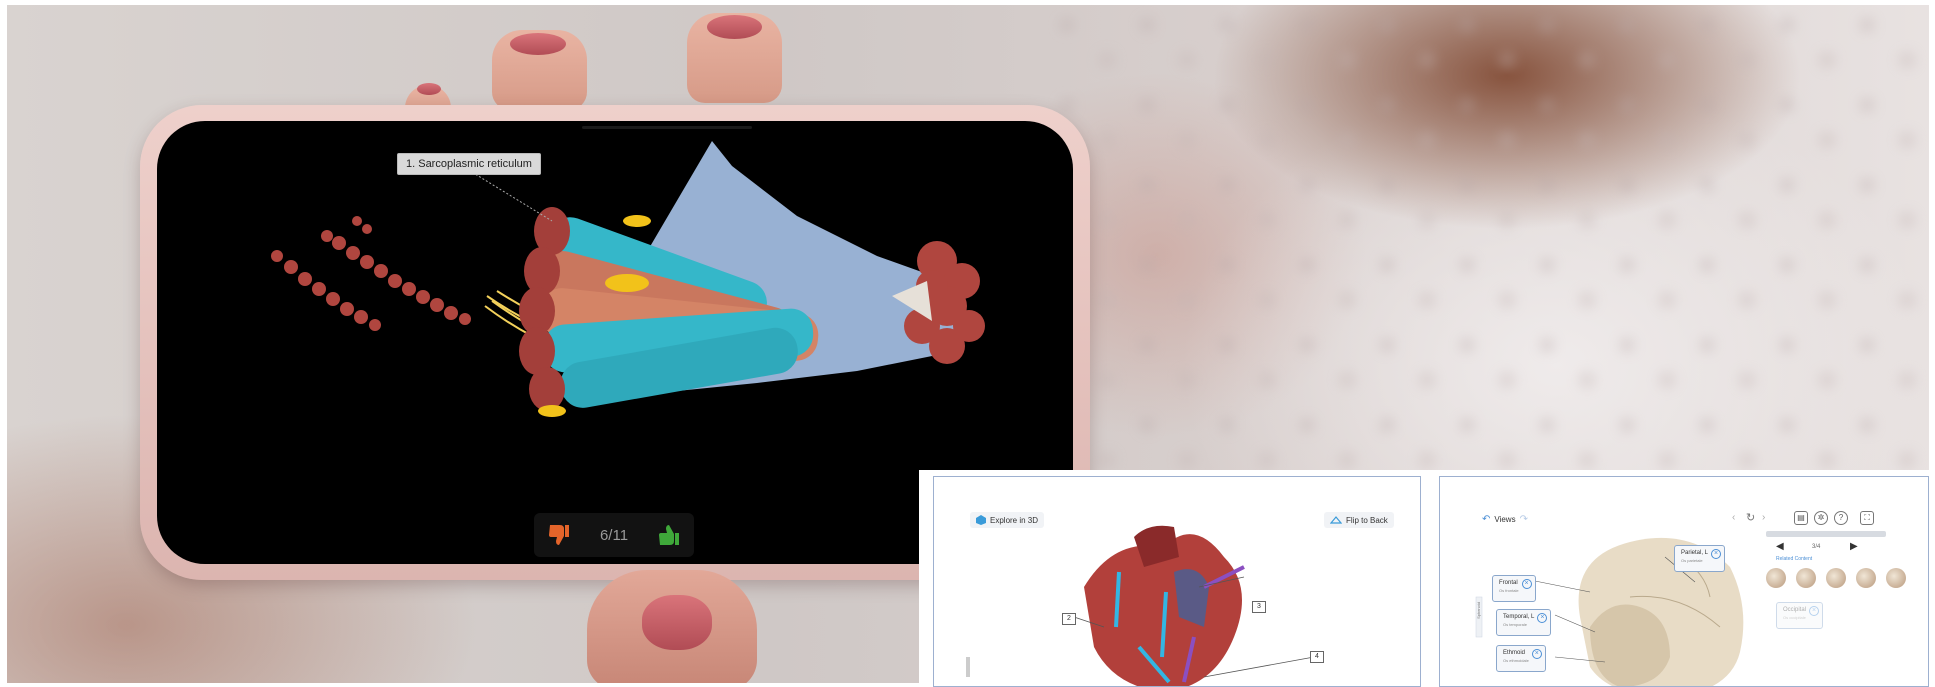  I want to click on structure-tag: 3, so click(1259, 607).